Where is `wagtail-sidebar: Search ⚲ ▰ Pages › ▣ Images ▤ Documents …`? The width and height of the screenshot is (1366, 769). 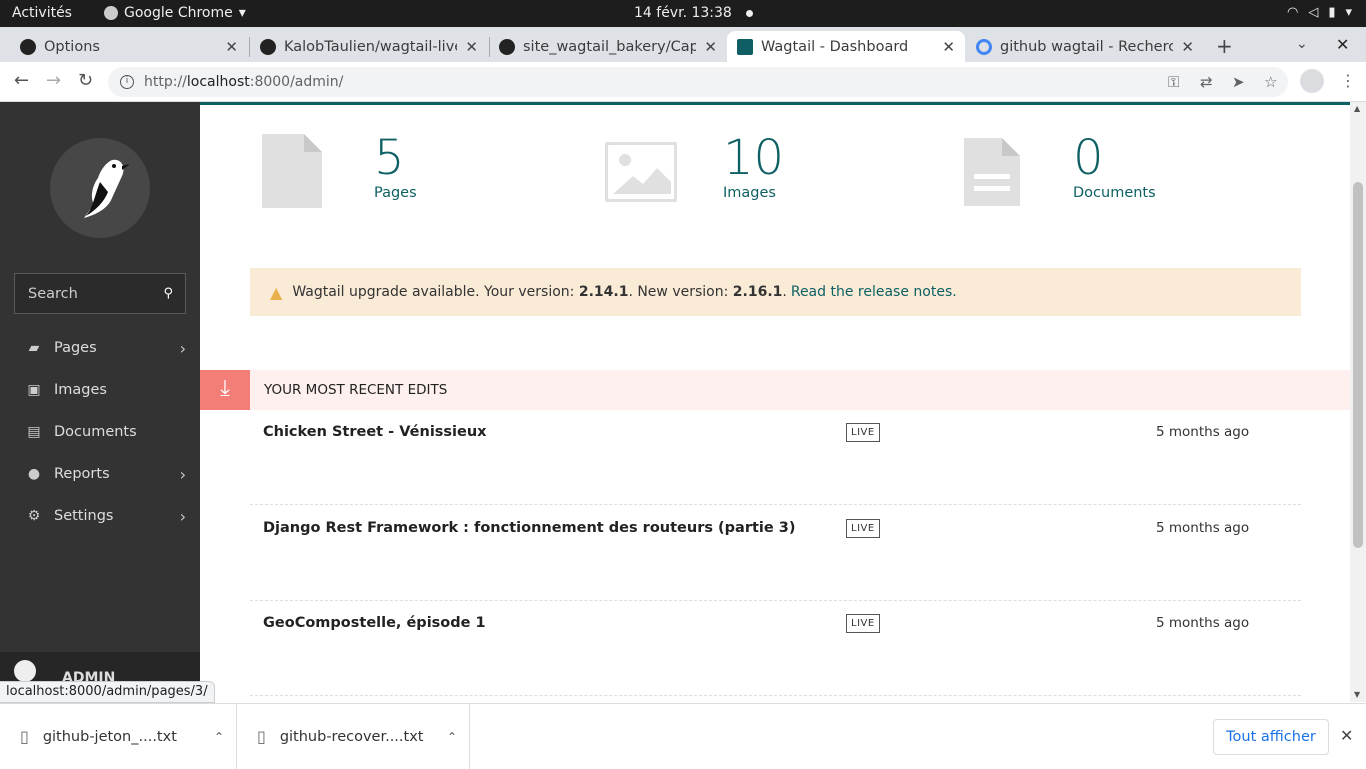 wagtail-sidebar: Search ⚲ ▰ Pages › ▣ Images ▤ Documents … is located at coordinates (100, 402).